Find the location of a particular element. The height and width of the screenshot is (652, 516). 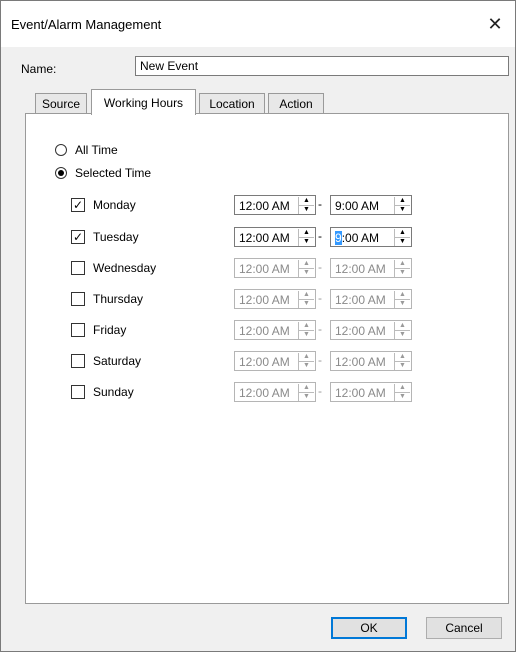

day-row-tuesday: ✓ Tuesday 12:00 AM ▲ ▼ -9:00 AM ▲ ▼ is located at coordinates (251, 238).